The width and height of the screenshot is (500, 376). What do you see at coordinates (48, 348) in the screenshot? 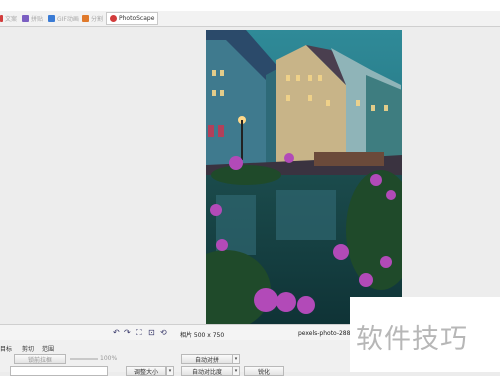
I see `tab-range: 范围` at bounding box center [48, 348].